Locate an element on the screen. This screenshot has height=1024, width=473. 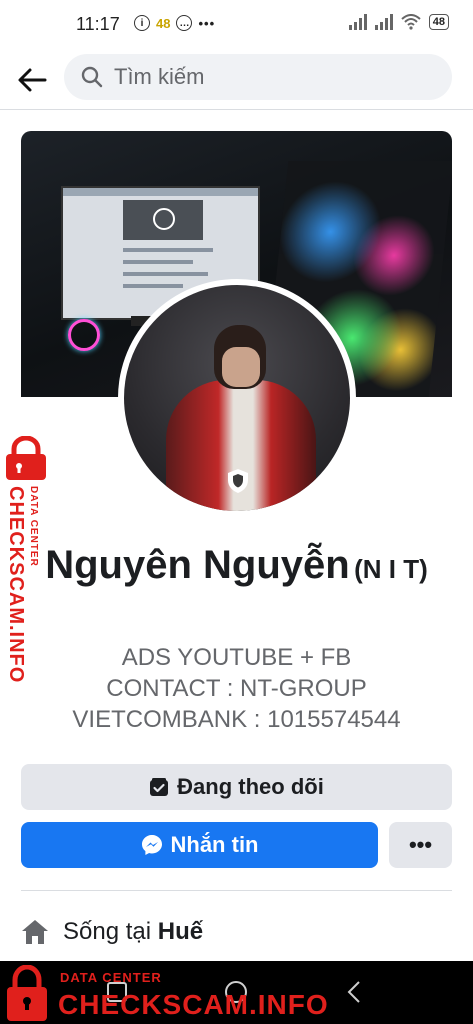
status-bar: 11:17 i 48 … ••• 48 is located at coordinates (236, 24).